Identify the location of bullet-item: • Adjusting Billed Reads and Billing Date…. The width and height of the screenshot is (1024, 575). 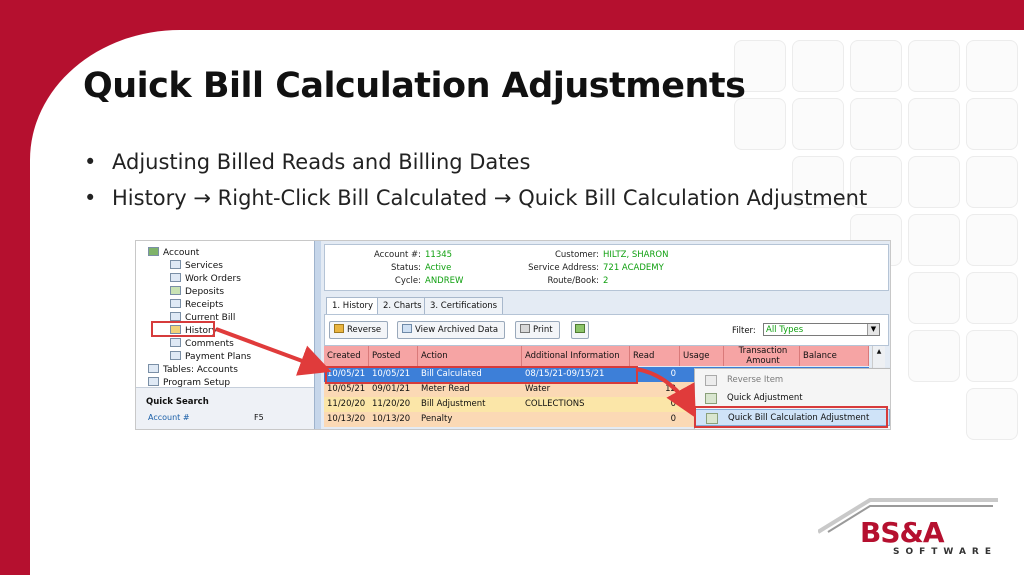
(307, 162).